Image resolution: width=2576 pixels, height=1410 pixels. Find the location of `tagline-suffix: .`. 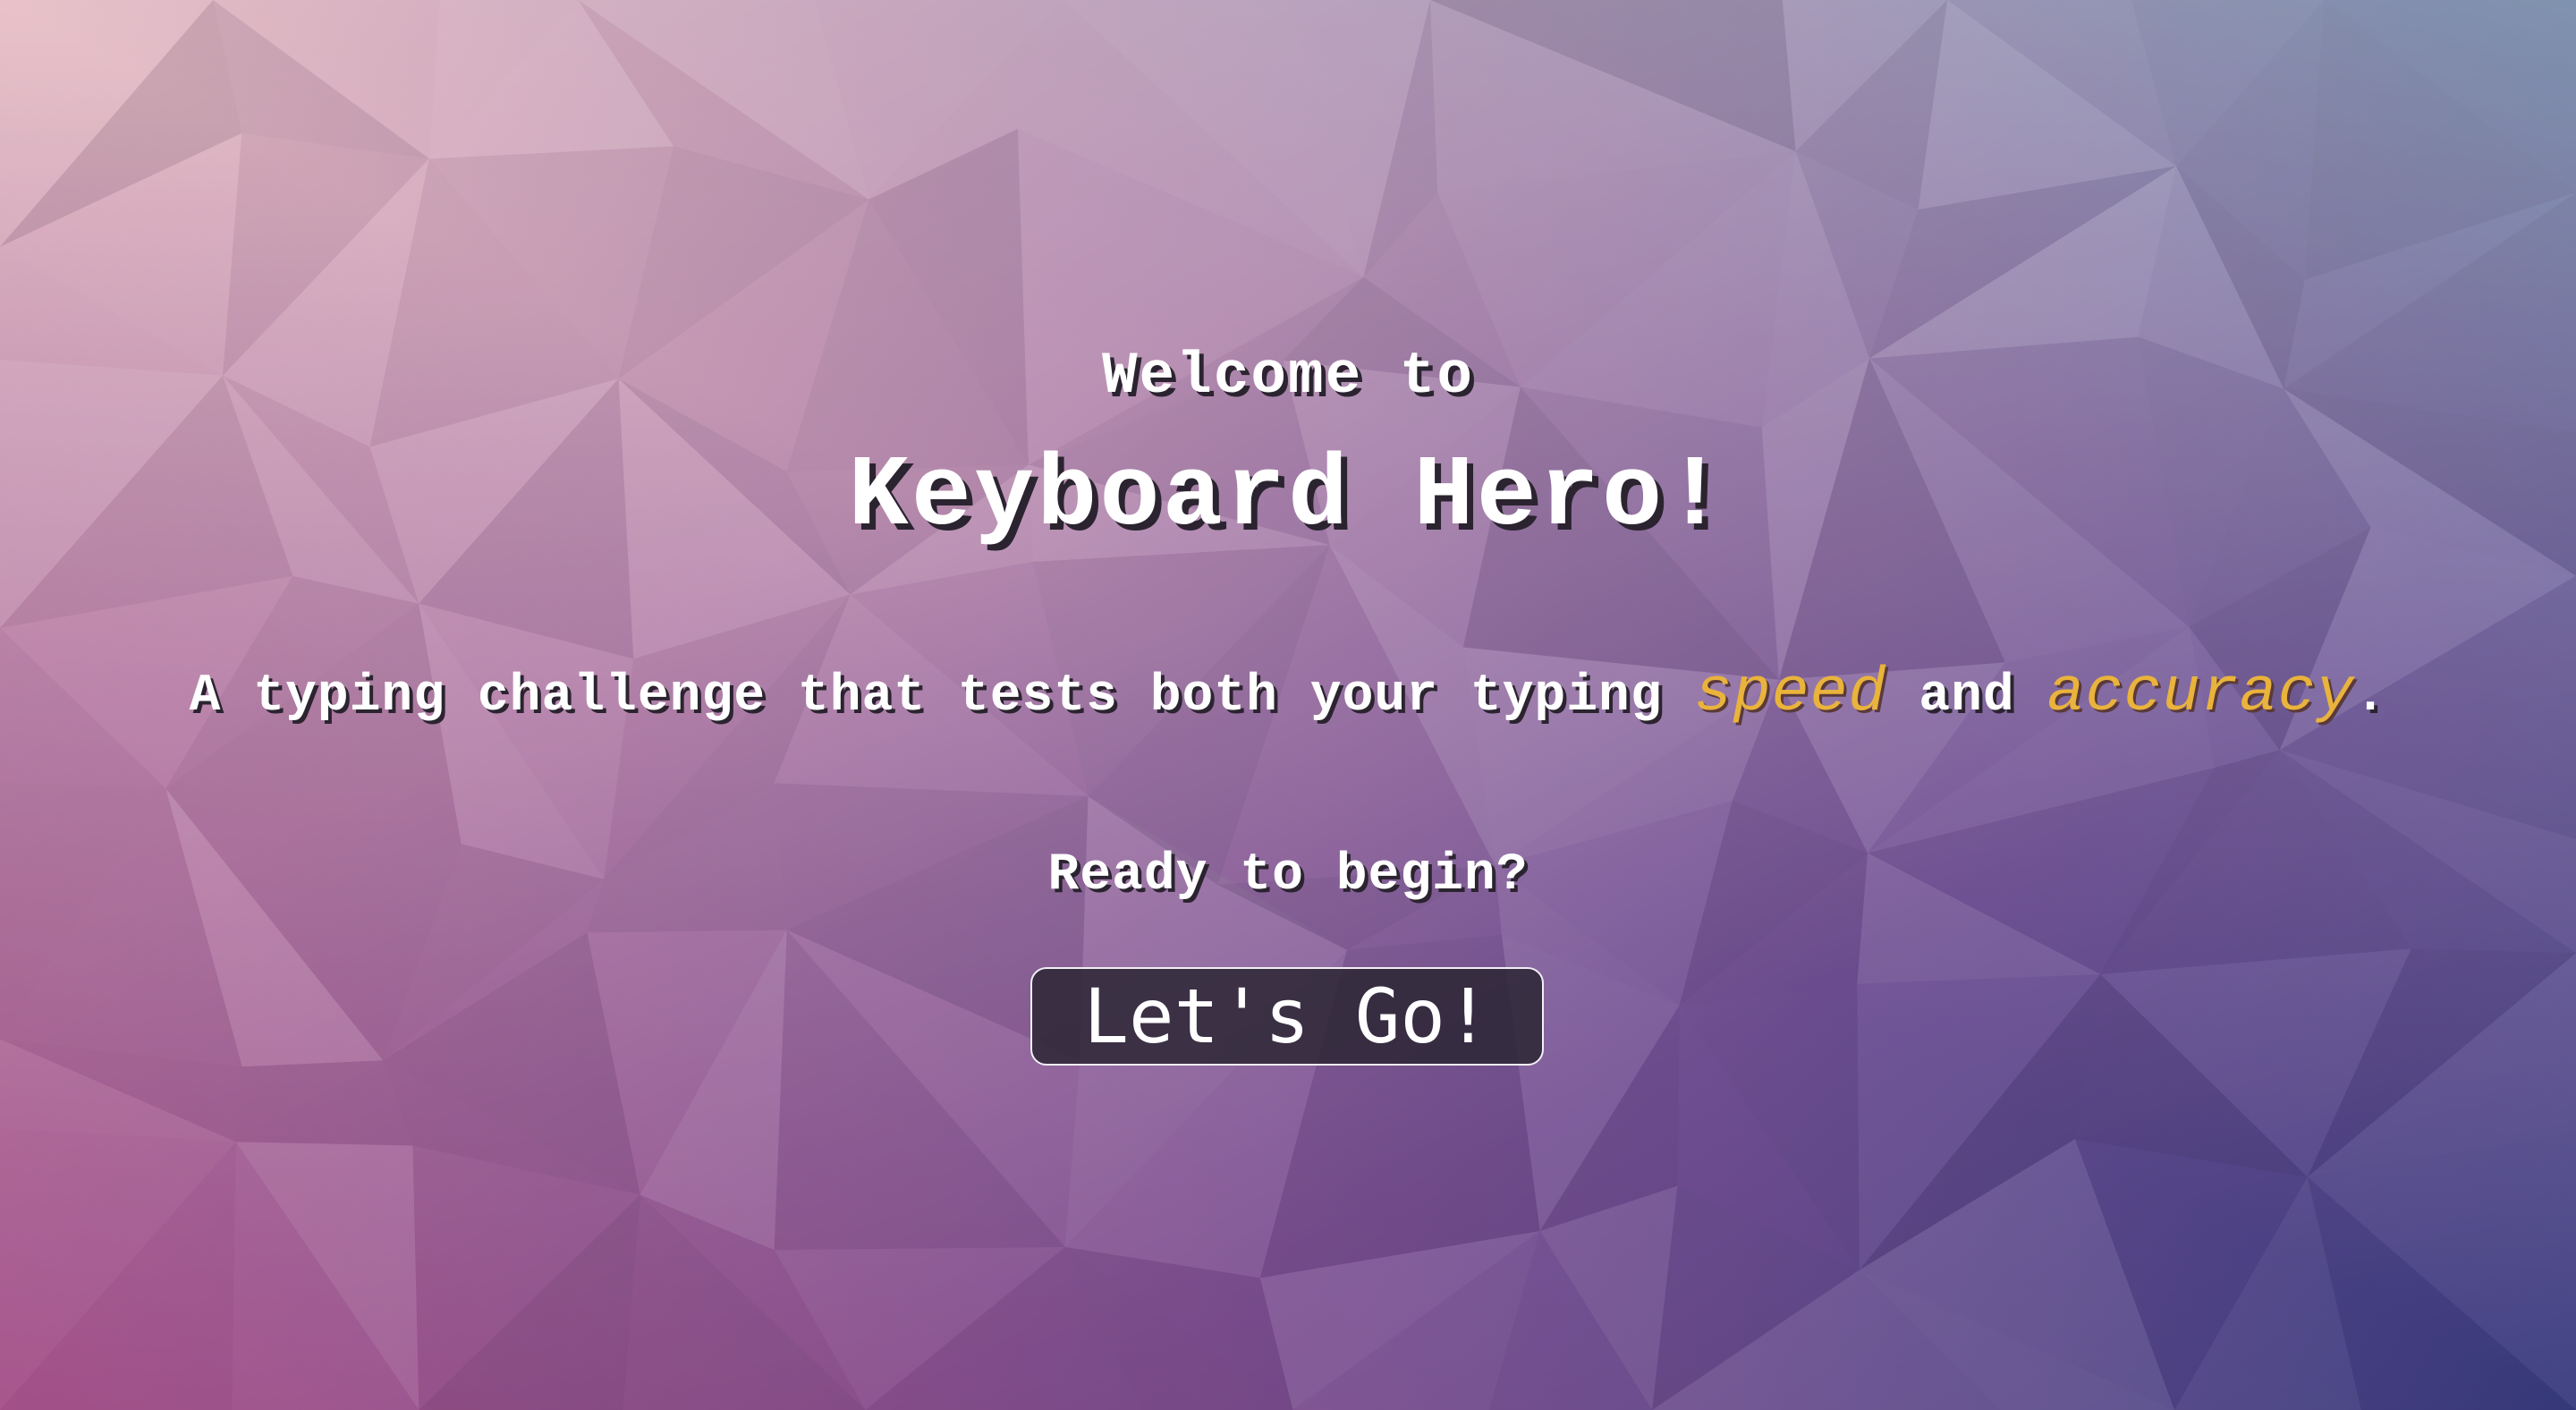

tagline-suffix: . is located at coordinates (2370, 697).